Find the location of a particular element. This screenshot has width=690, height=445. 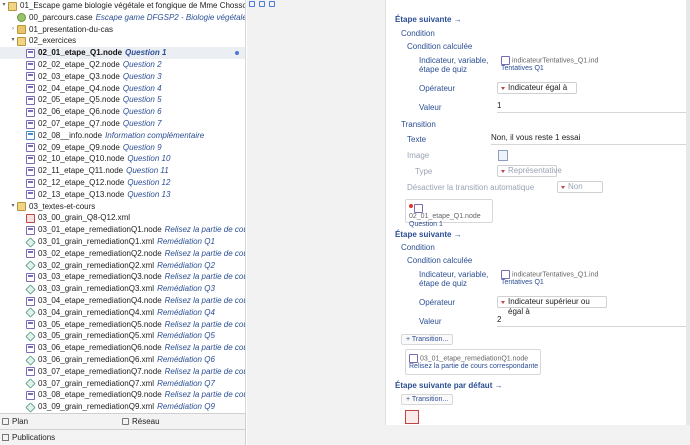

step1-value-field: 1 is located at coordinates (593, 107).